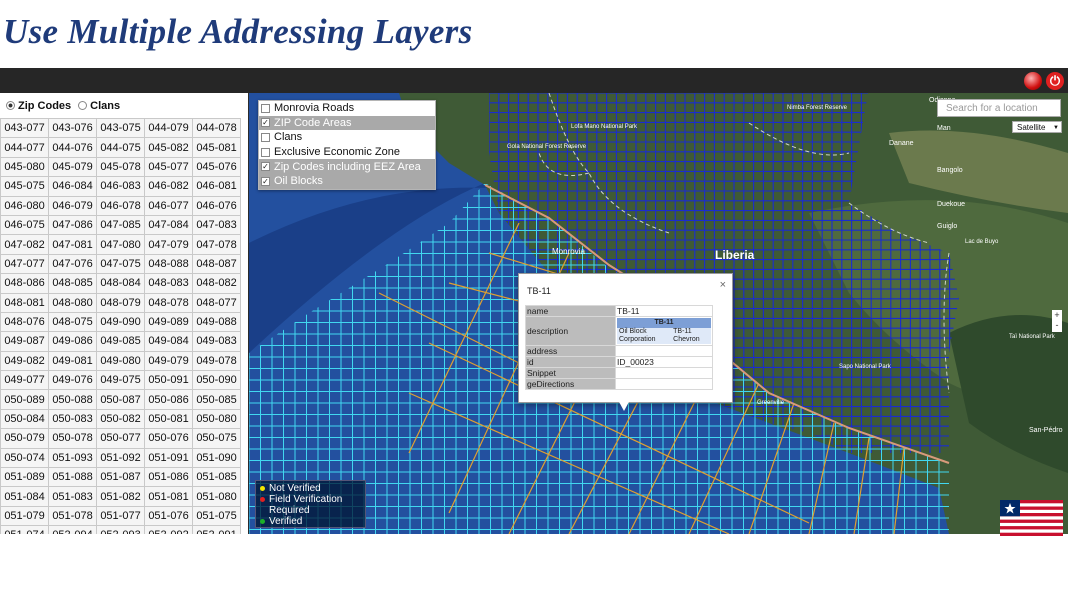  Describe the element at coordinates (72, 529) in the screenshot. I see `zip-code-cell: 052-094` at that location.